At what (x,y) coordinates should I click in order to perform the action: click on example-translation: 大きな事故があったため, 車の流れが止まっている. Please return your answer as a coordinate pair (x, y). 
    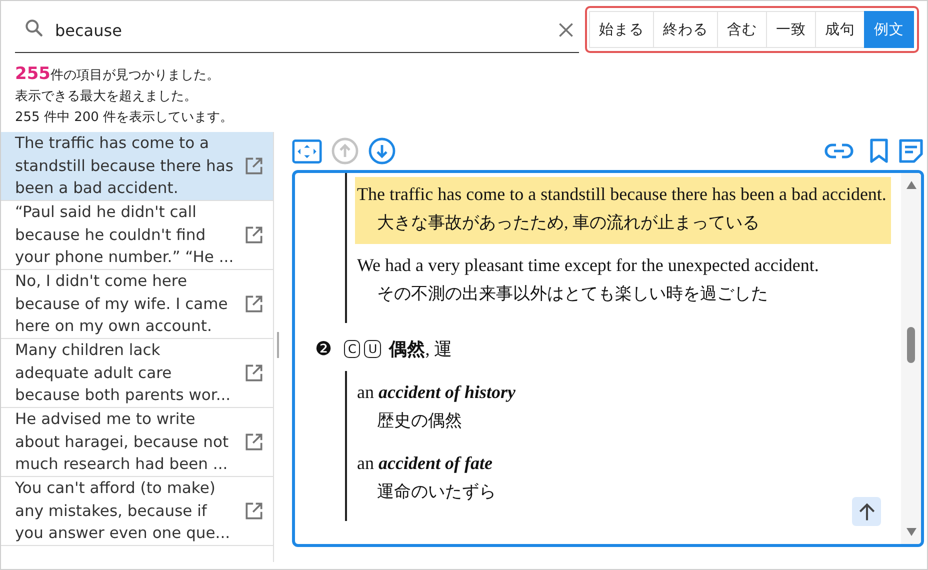
    Looking at the image, I should click on (568, 223).